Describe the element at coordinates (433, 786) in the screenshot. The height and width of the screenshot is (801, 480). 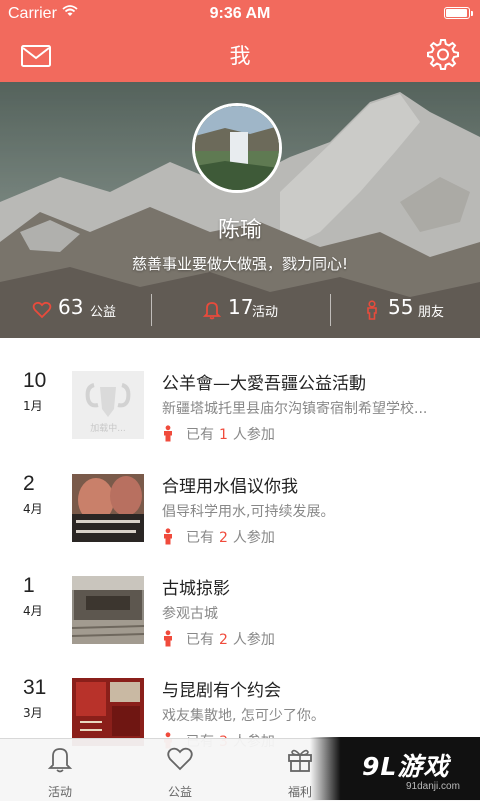
I see `watermark-url: 91danji.com` at that location.